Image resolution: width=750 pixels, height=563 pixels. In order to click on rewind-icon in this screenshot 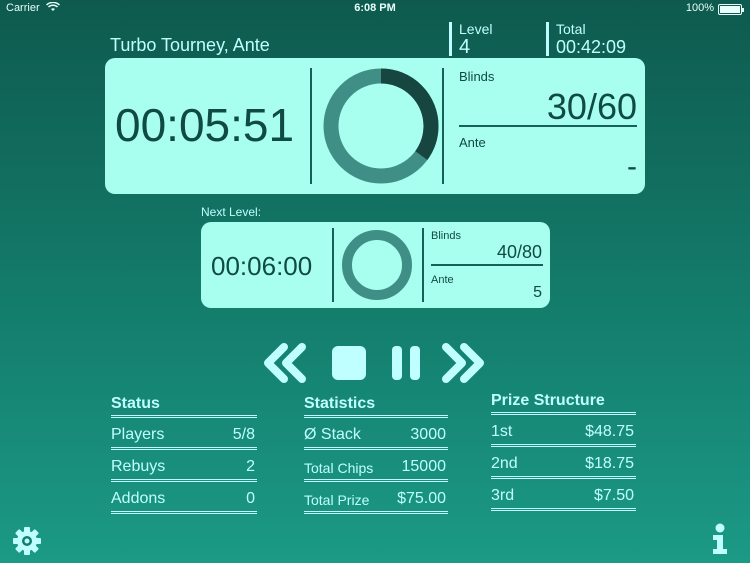, I will do `click(285, 363)`.